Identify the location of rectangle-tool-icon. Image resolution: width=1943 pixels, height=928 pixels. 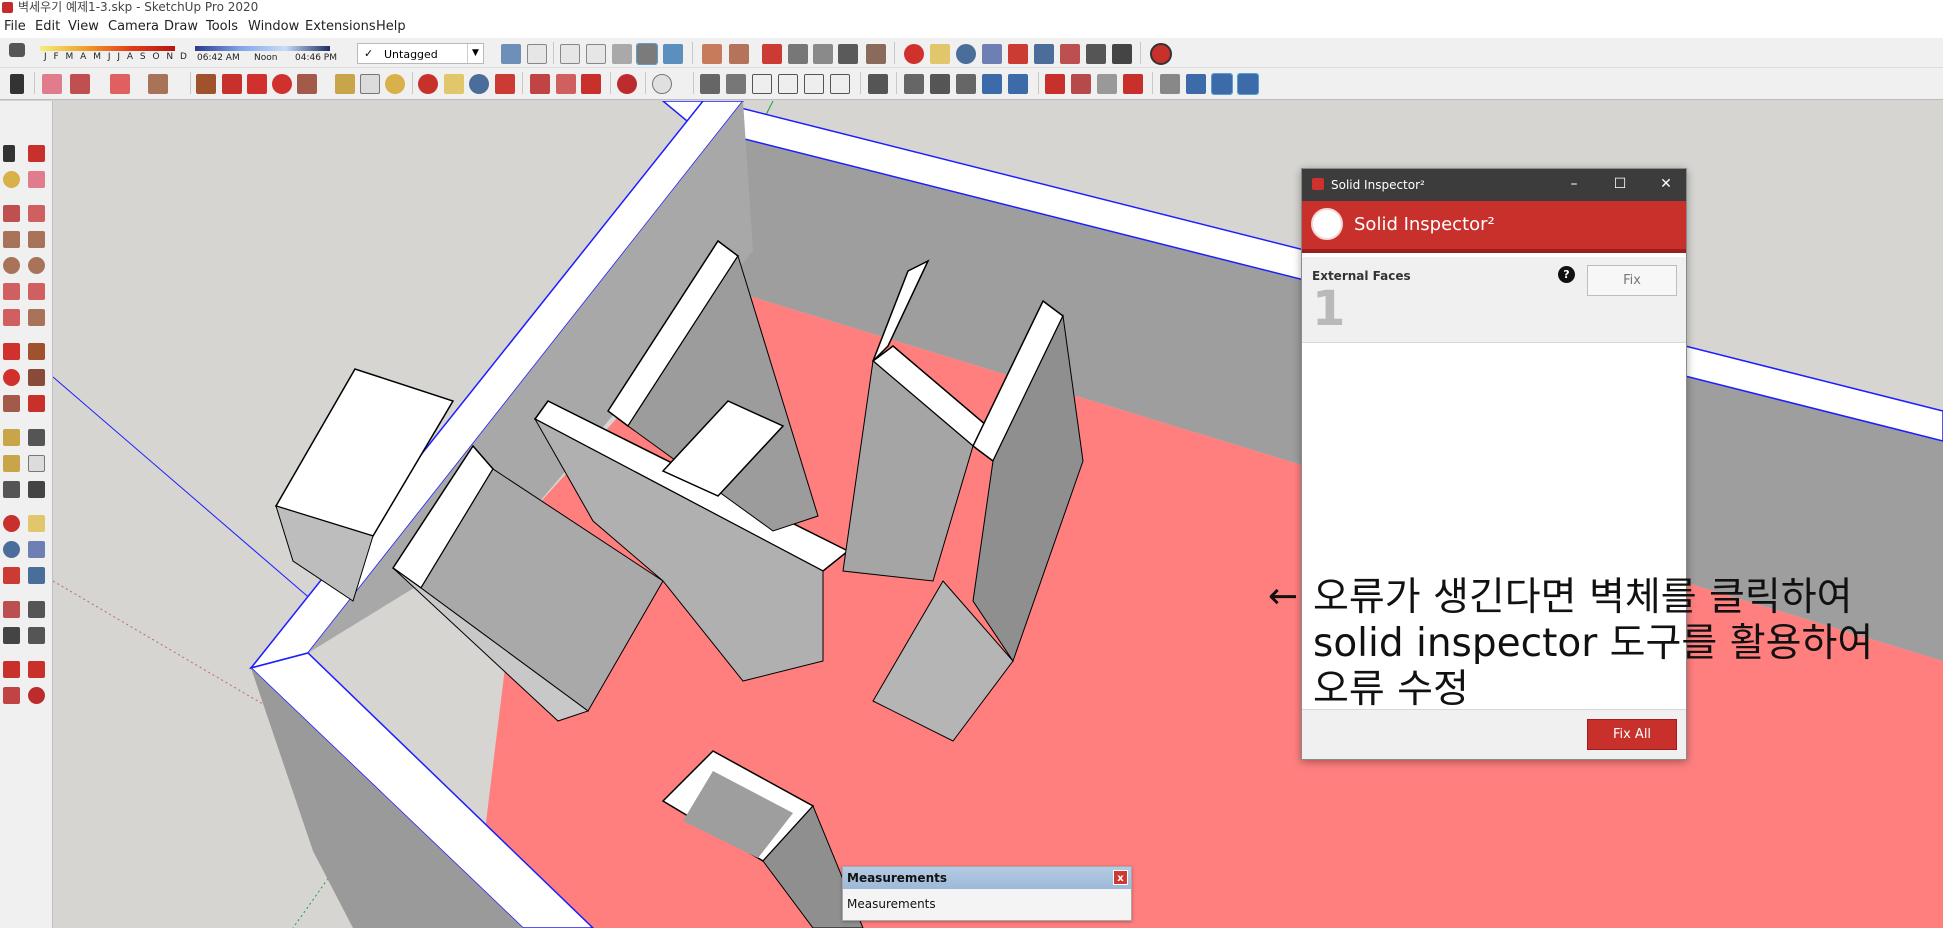
(11, 239).